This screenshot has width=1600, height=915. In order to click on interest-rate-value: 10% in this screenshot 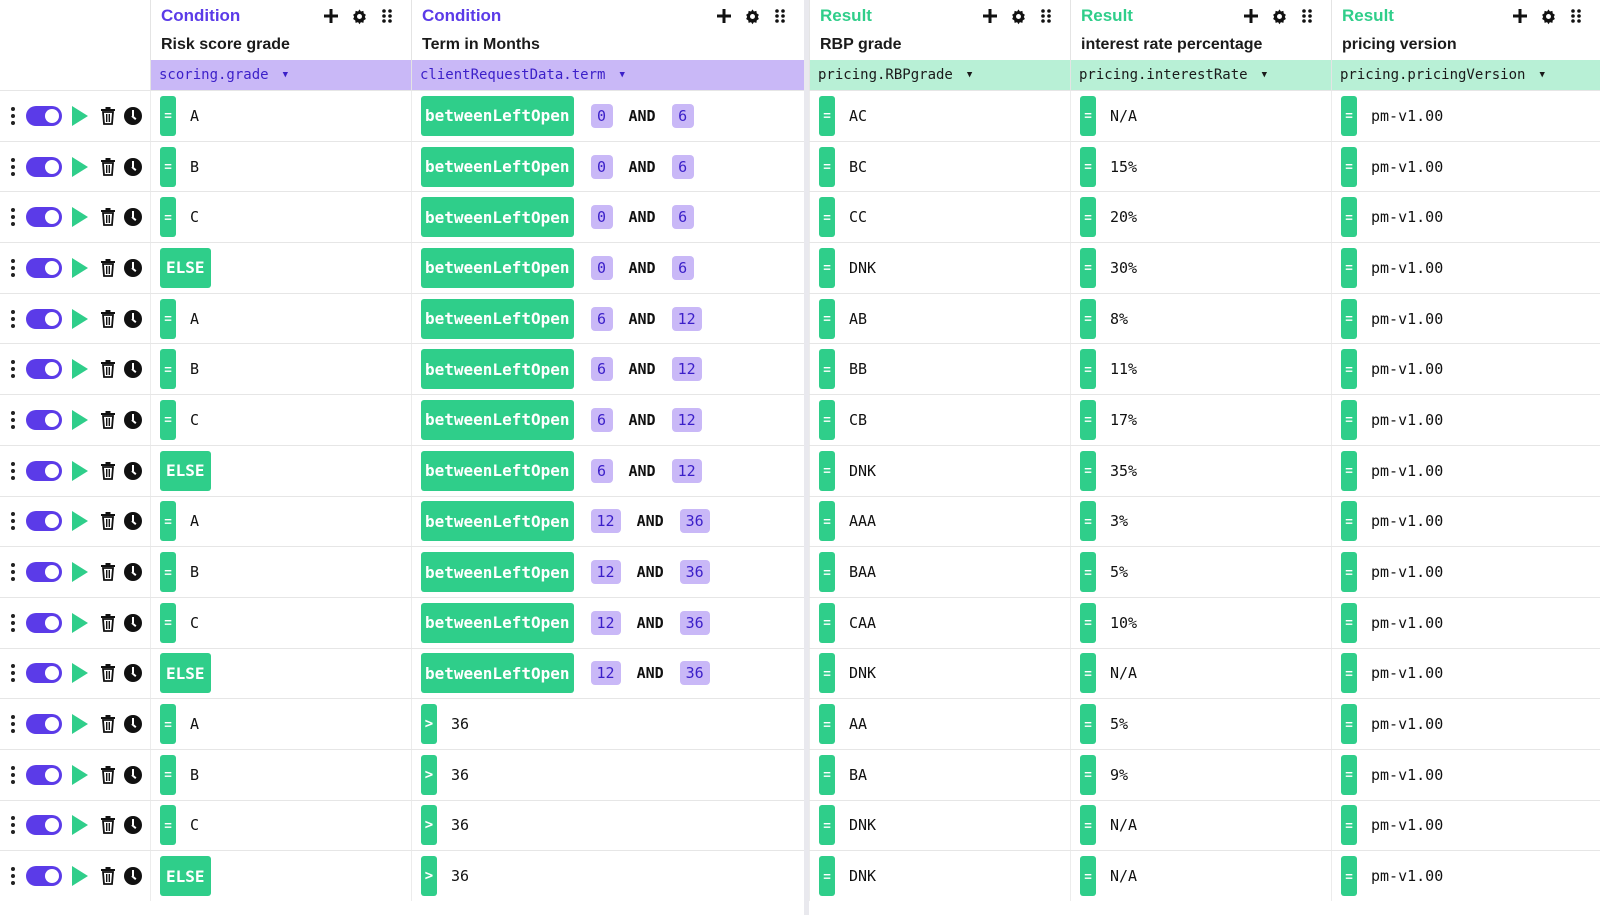, I will do `click(1123, 623)`.